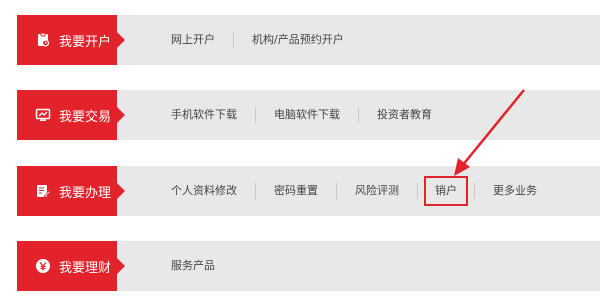 The width and height of the screenshot is (600, 304). What do you see at coordinates (446, 191) in the screenshot?
I see `link-close-account: 销户` at bounding box center [446, 191].